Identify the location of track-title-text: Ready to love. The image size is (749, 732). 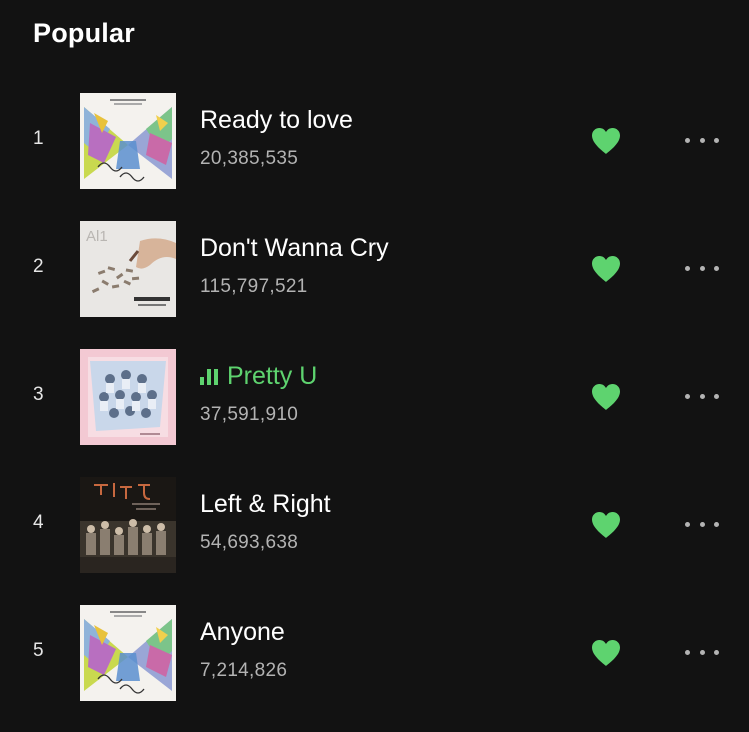
(276, 120).